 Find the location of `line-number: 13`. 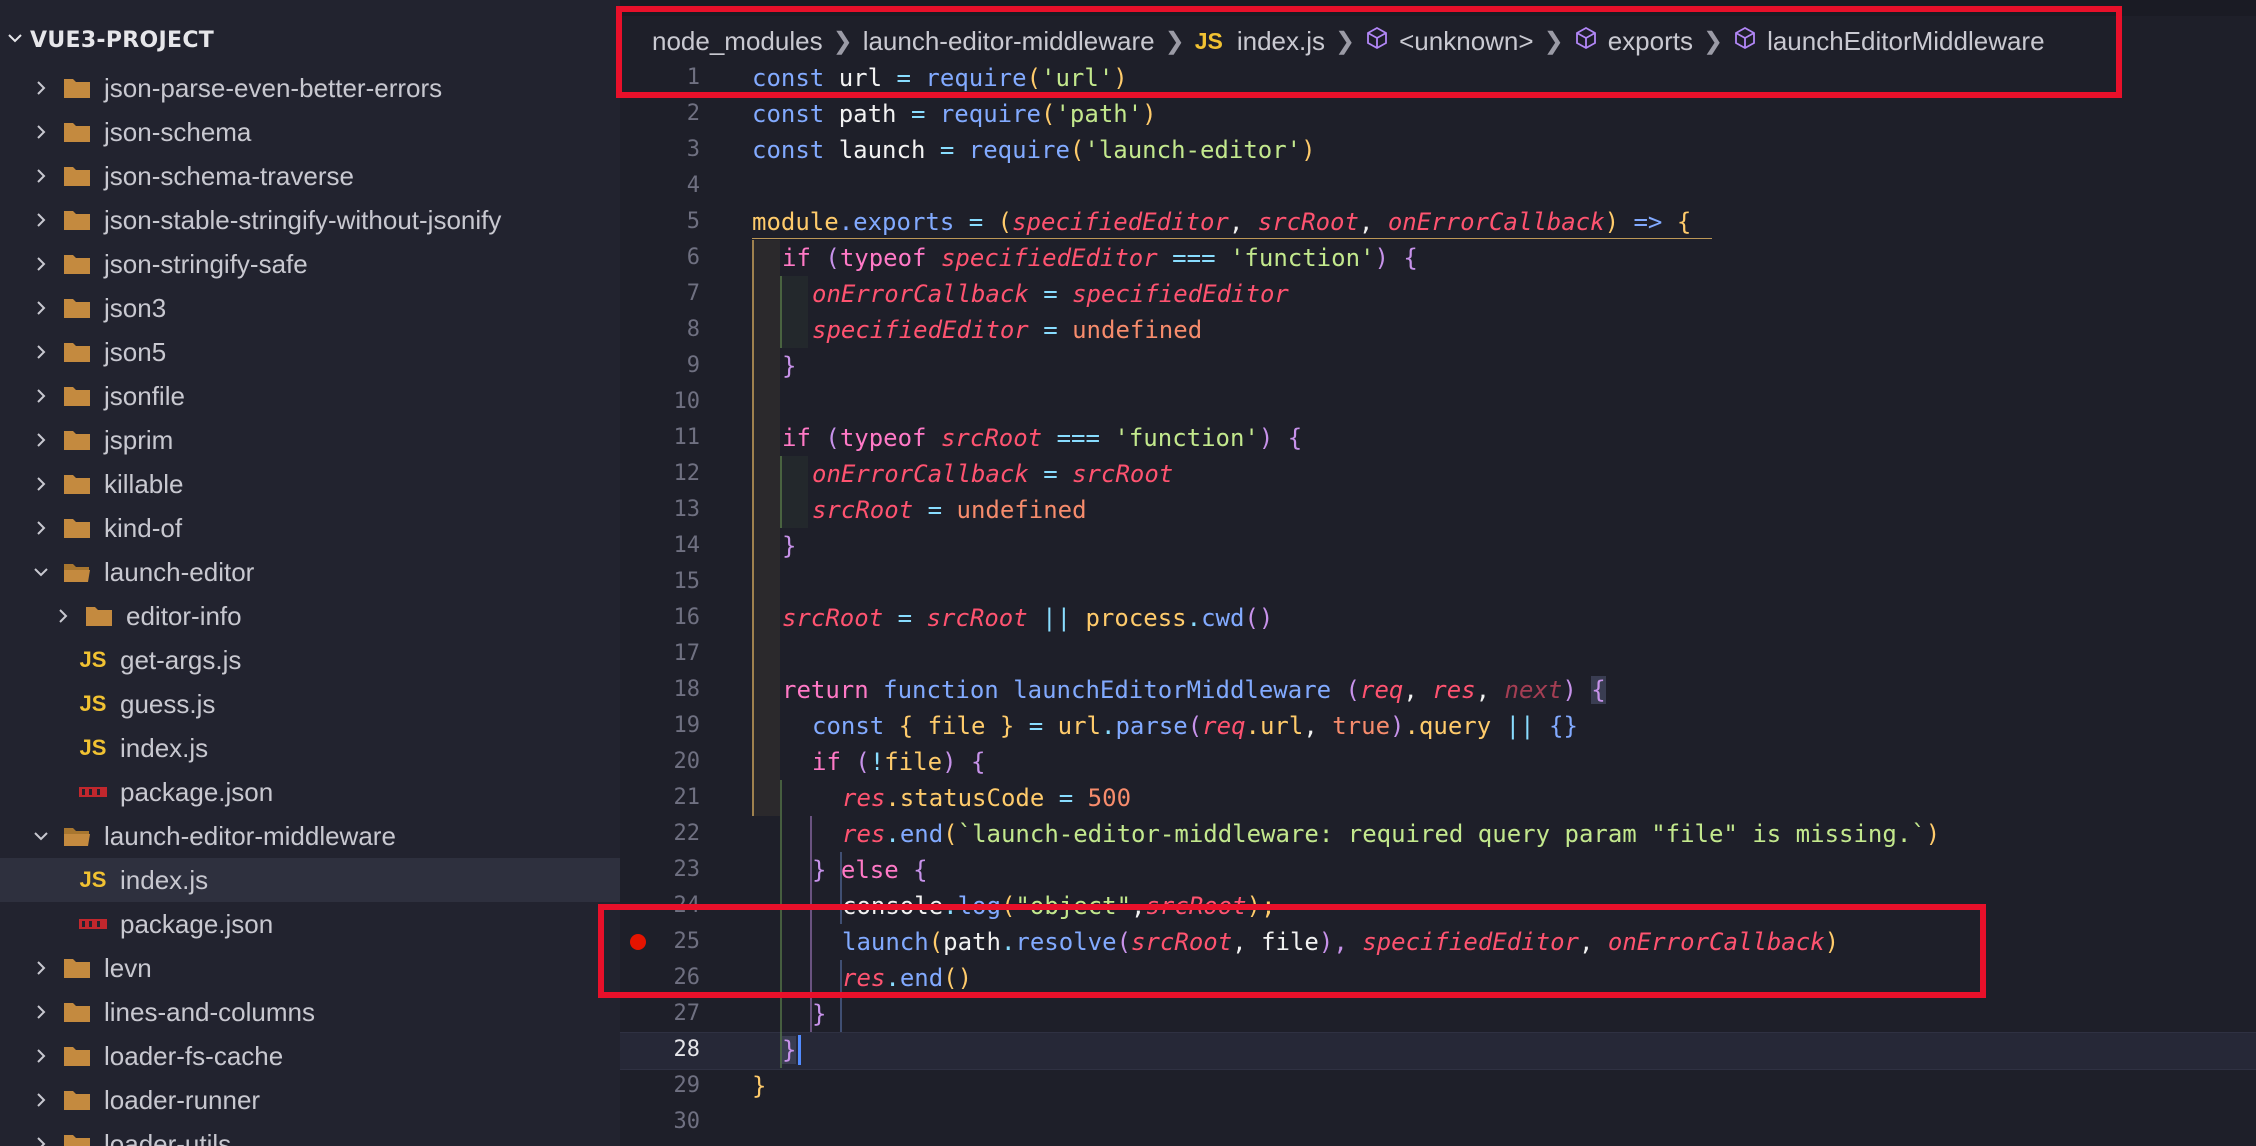

line-number: 13 is located at coordinates (660, 510).